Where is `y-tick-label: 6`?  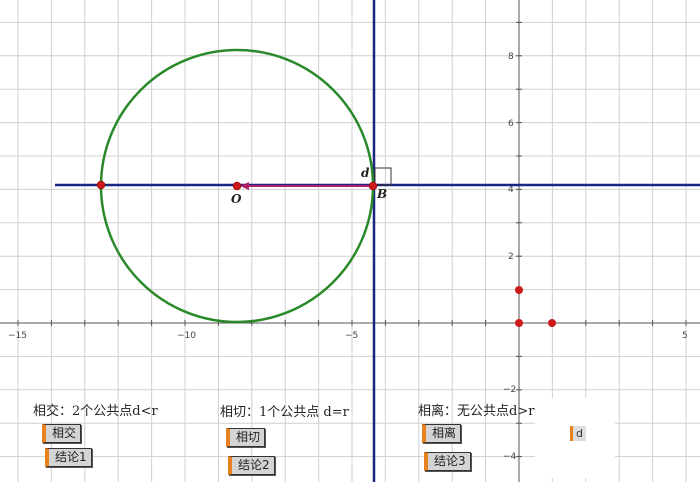
y-tick-label: 6 is located at coordinates (511, 124).